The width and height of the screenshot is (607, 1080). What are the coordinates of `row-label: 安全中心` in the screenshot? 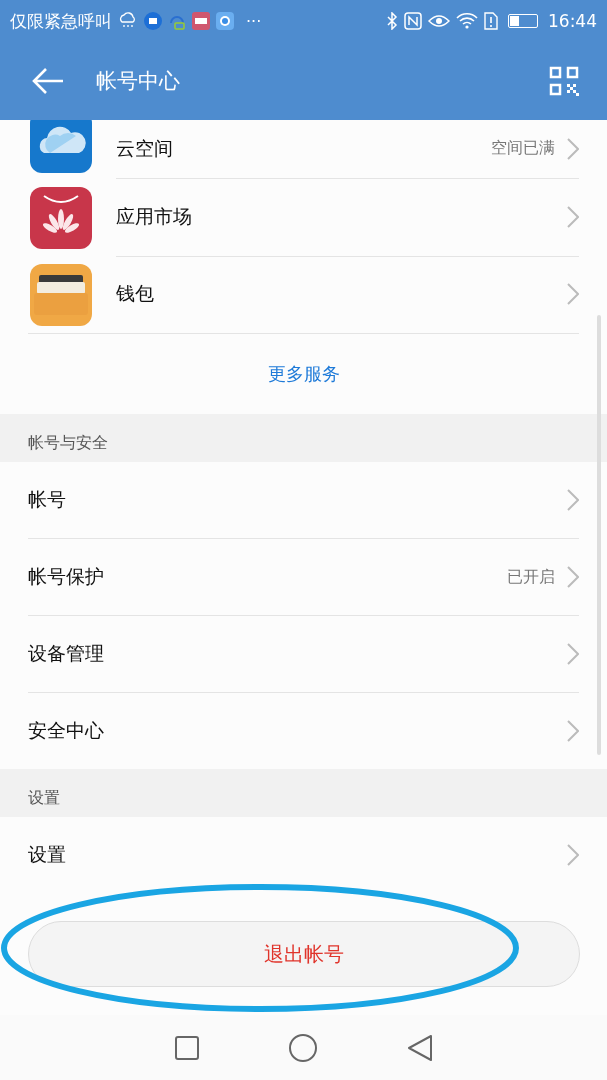 It's located at (66, 730).